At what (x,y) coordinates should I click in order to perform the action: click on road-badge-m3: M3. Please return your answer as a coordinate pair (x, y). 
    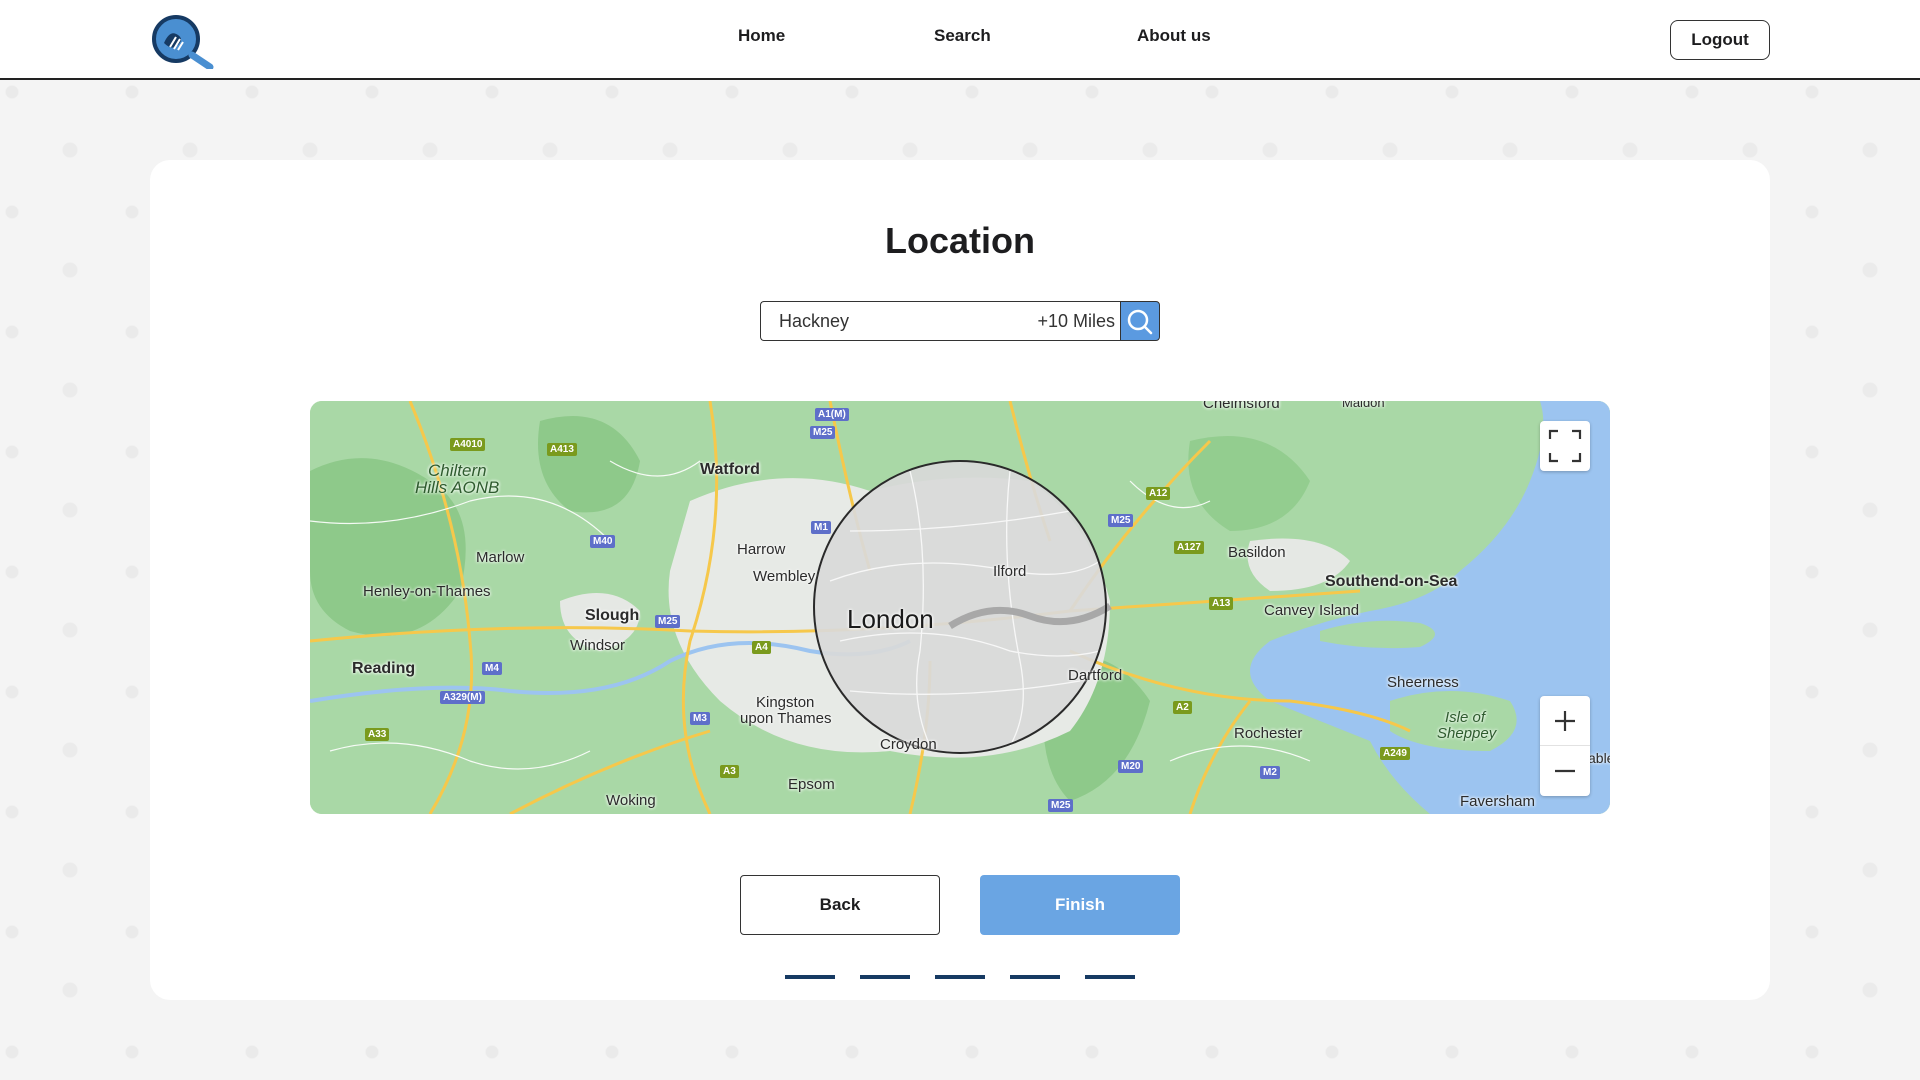
    Looking at the image, I should click on (700, 718).